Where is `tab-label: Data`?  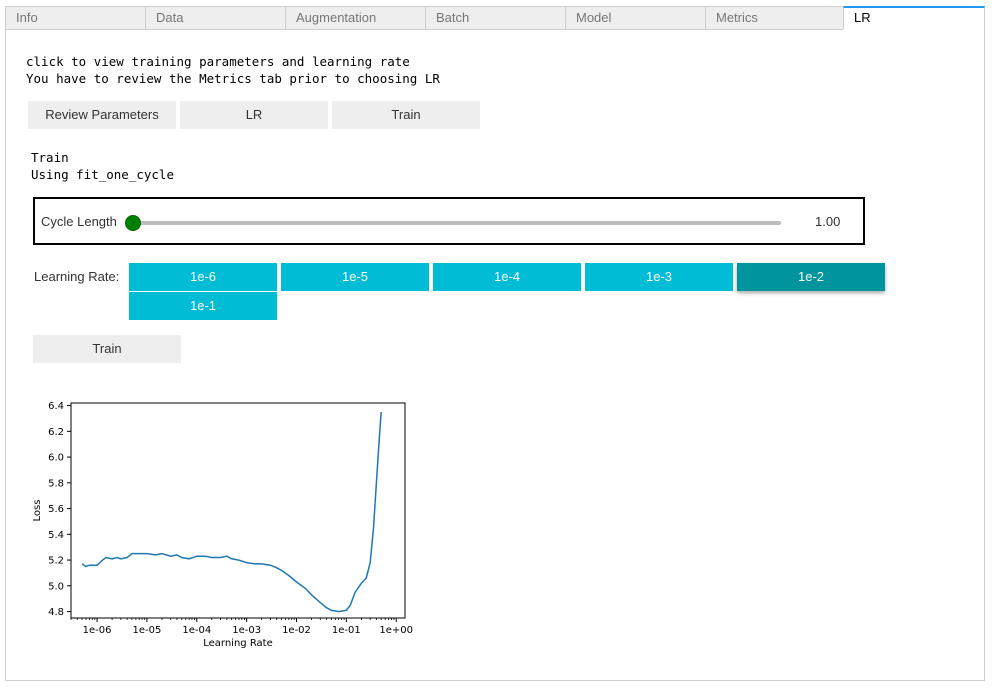 tab-label: Data is located at coordinates (170, 17).